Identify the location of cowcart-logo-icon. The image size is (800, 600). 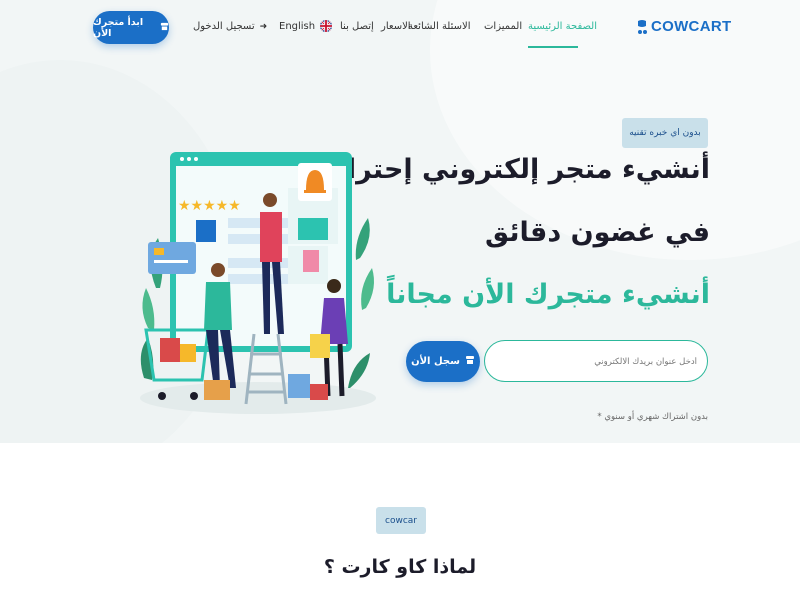
(642, 27).